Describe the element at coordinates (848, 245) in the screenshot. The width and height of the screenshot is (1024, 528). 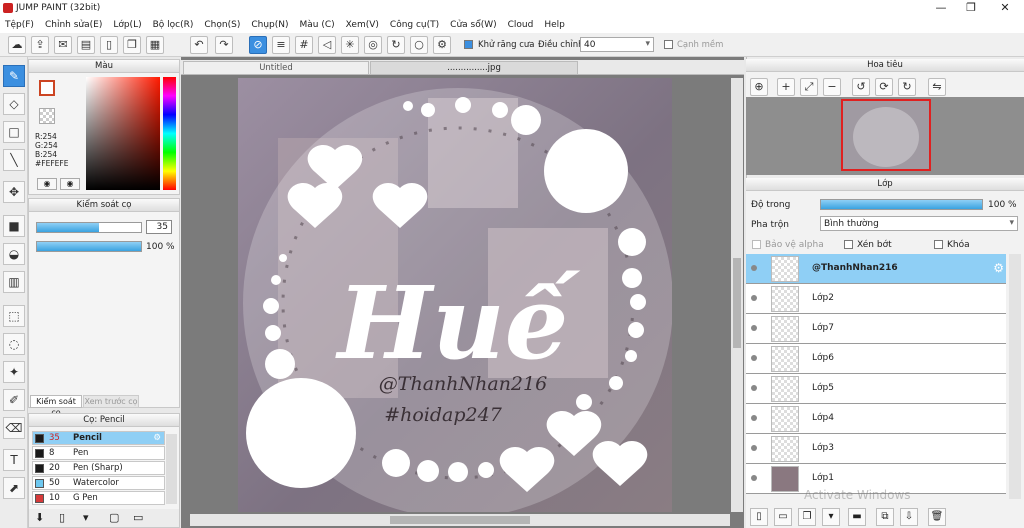
I see `clip-checkbox` at that location.